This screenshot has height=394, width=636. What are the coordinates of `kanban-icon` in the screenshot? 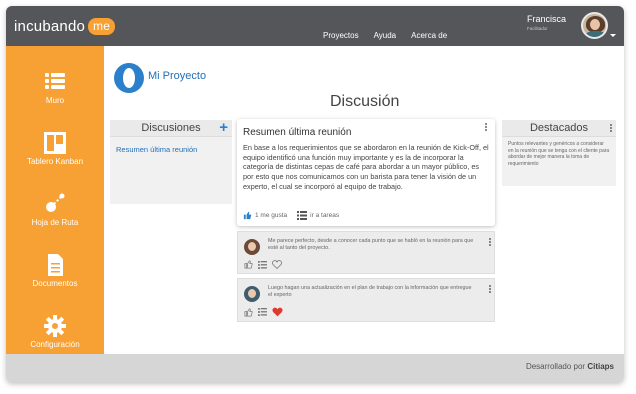 It's located at (55, 143).